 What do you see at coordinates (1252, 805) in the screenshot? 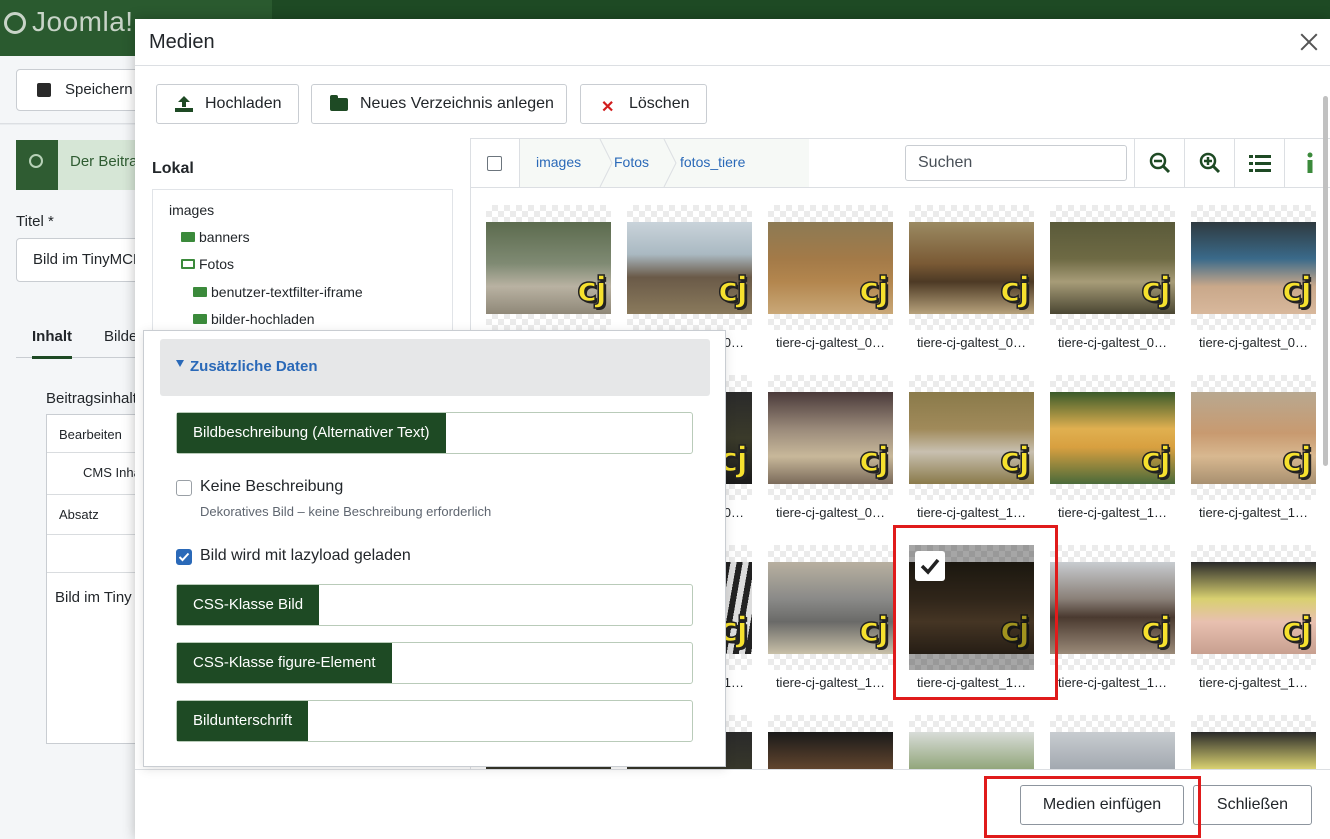
I see `close-button: Schließen` at bounding box center [1252, 805].